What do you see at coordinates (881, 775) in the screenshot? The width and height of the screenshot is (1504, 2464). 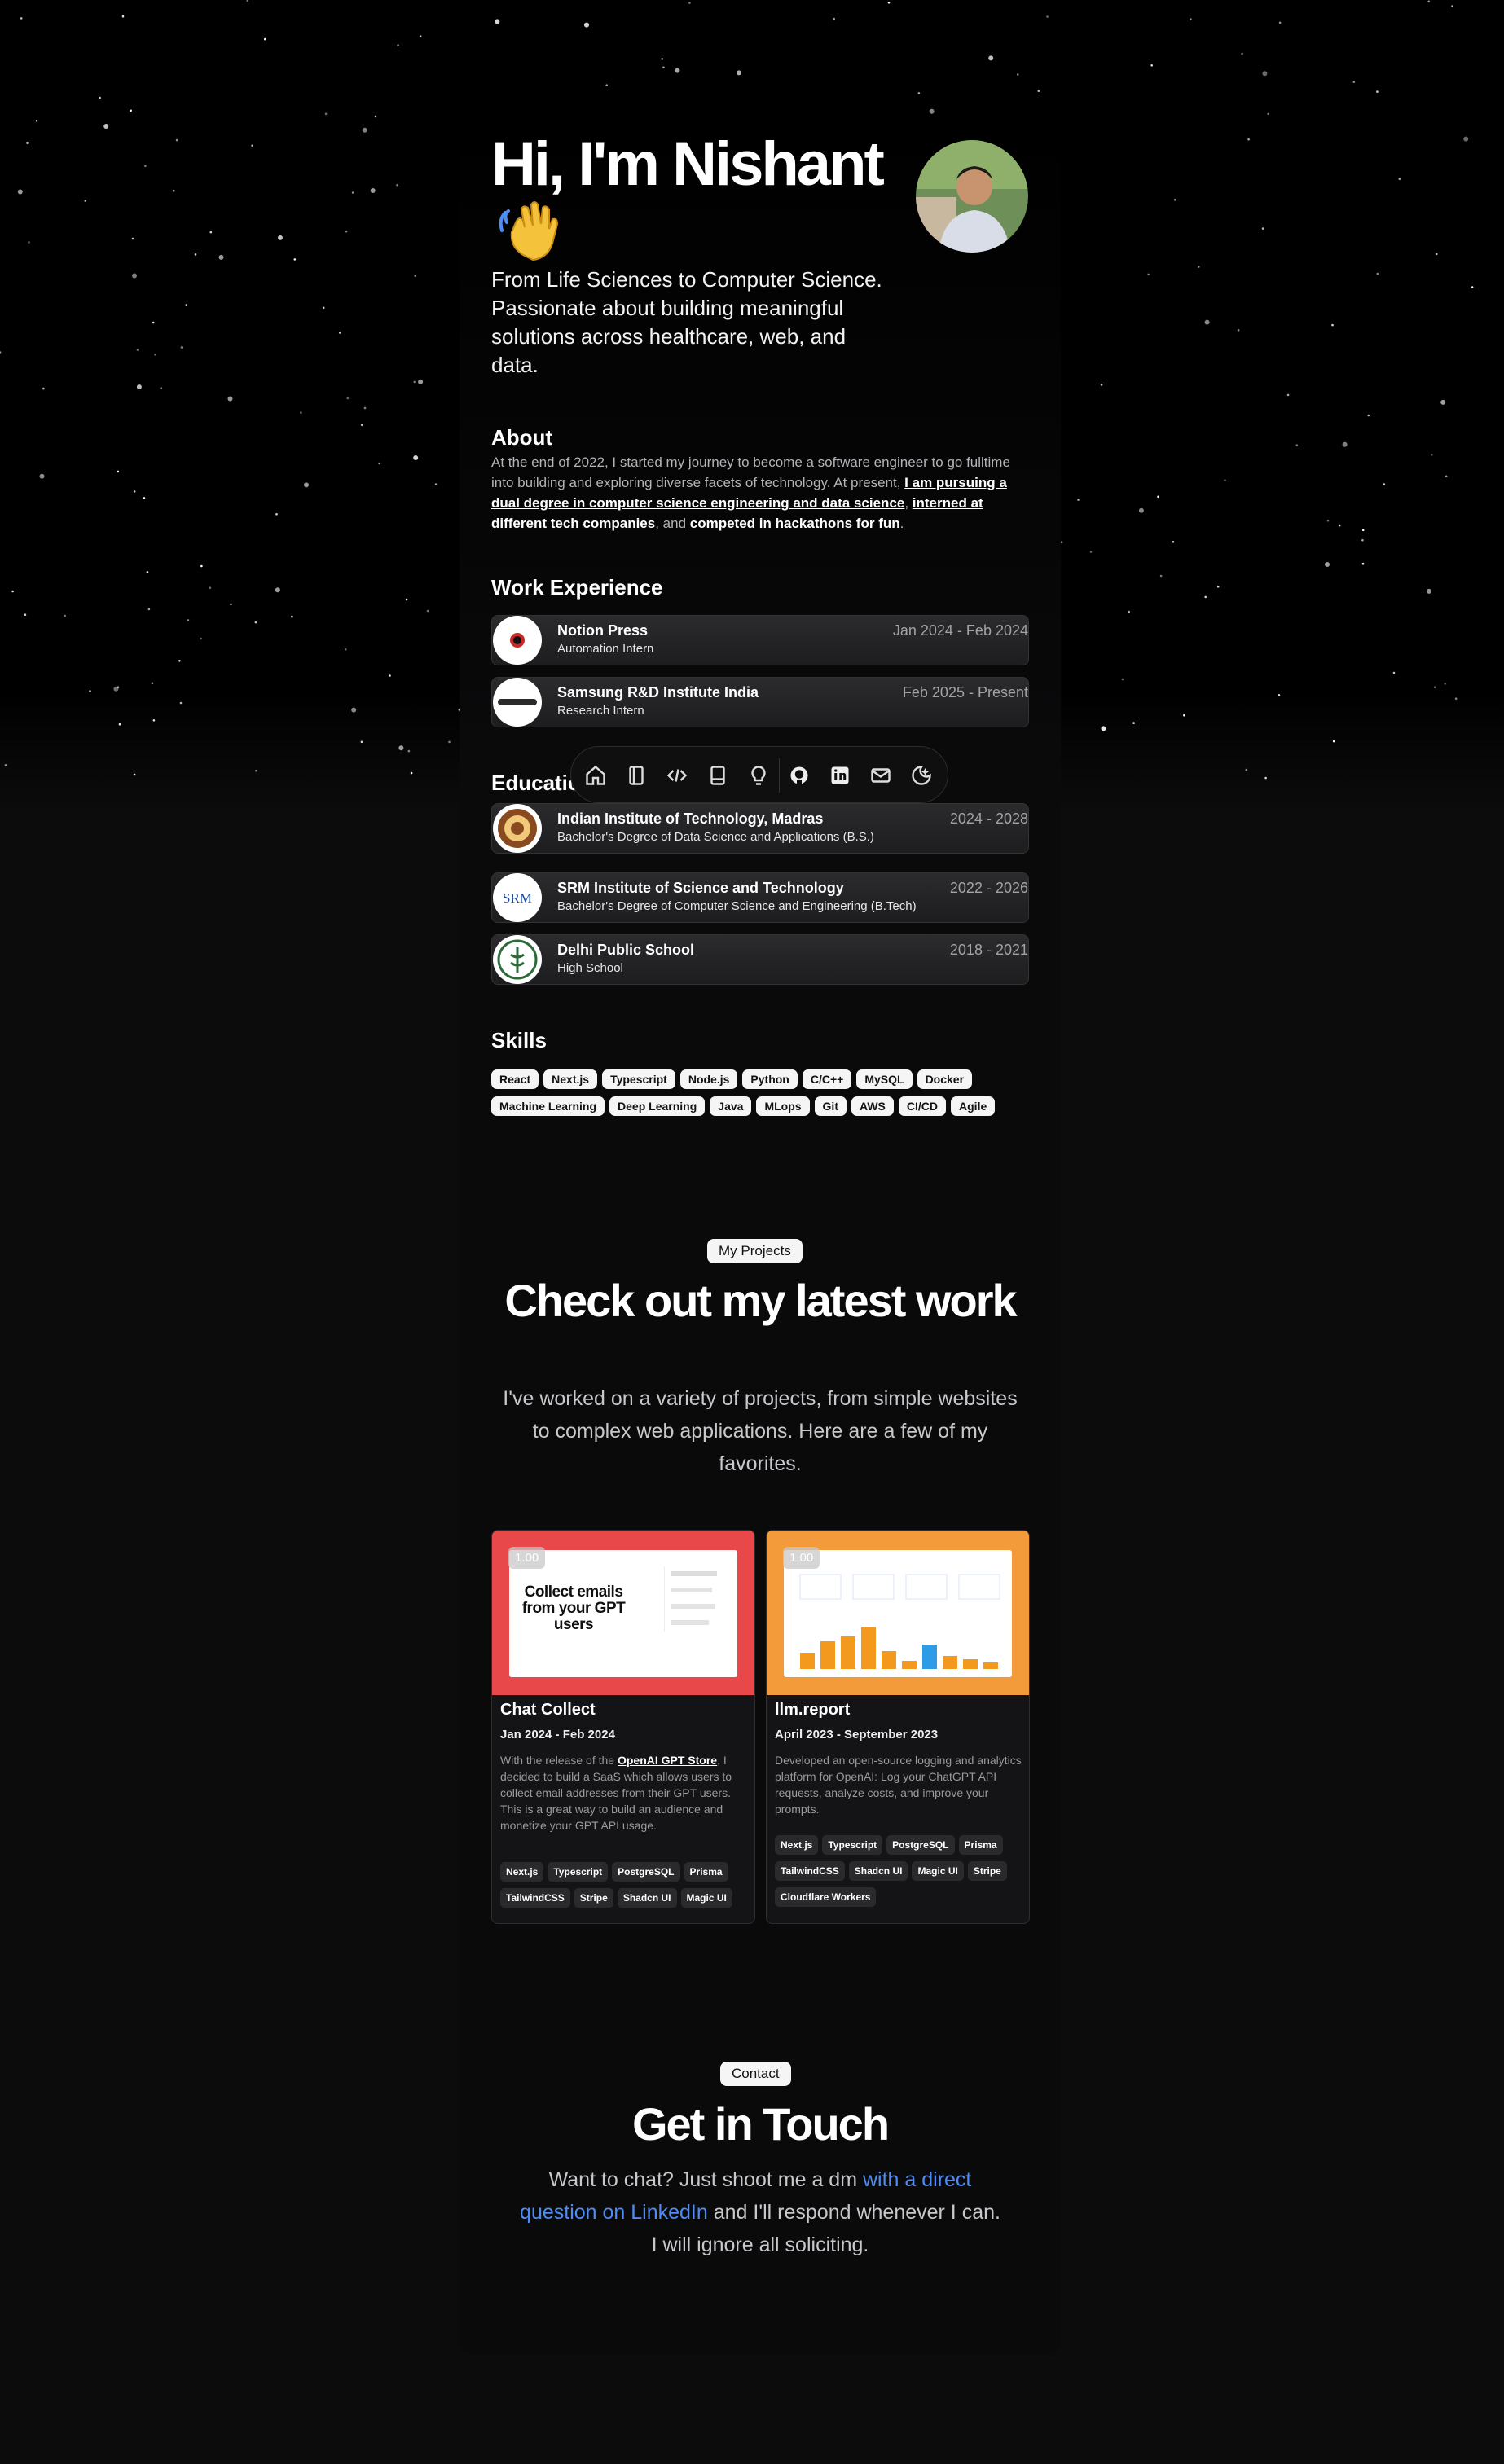 I see `mail-icon` at bounding box center [881, 775].